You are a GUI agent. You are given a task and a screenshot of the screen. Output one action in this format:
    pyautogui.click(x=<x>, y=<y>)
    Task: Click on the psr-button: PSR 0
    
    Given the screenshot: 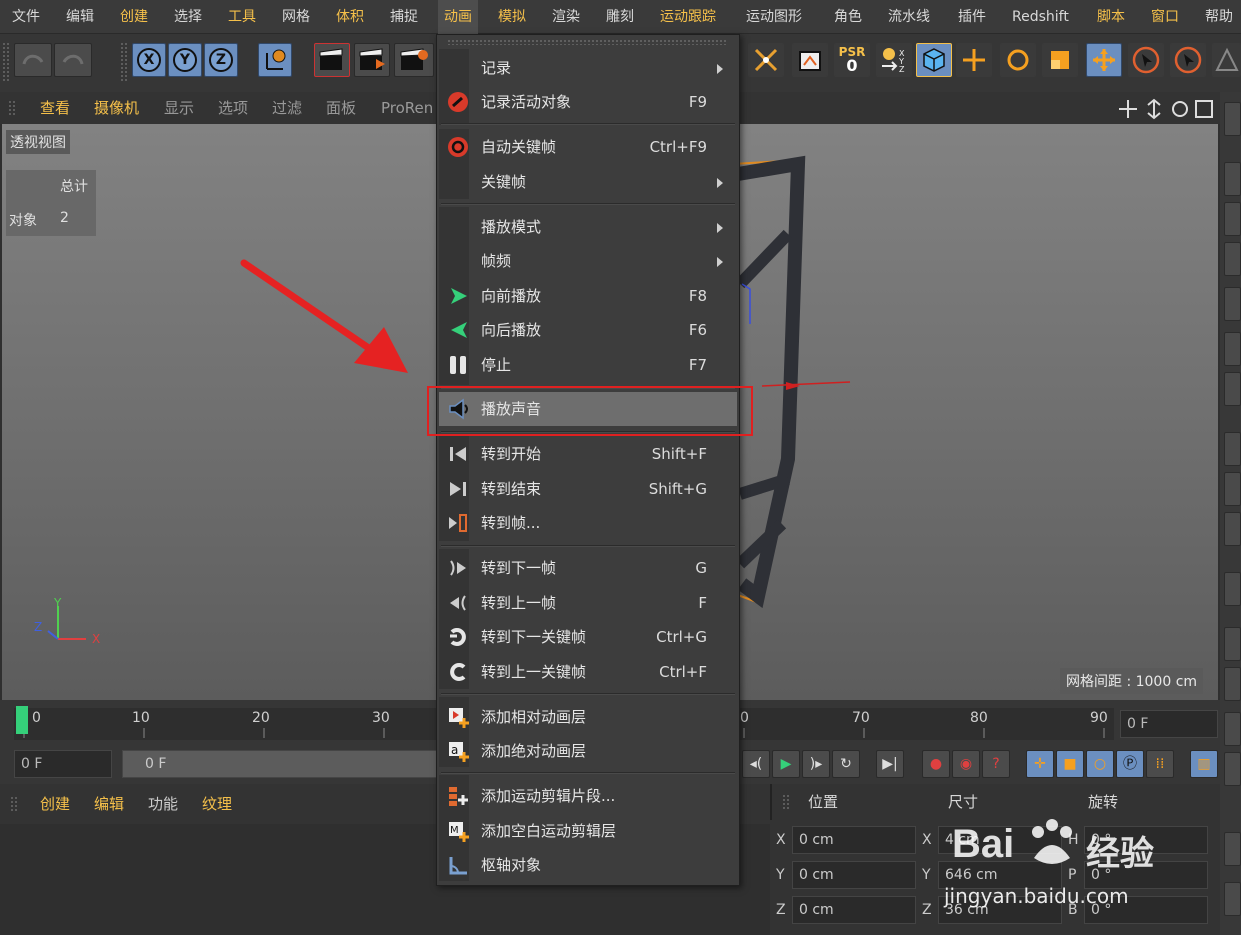 What is the action you would take?
    pyautogui.click(x=852, y=60)
    